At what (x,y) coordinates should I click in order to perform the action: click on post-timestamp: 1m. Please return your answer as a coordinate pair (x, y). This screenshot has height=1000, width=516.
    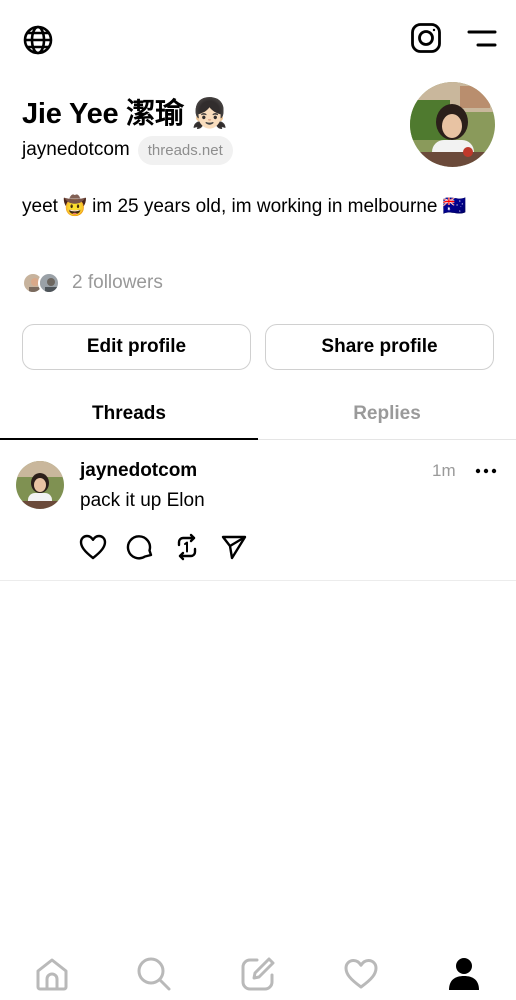
    Looking at the image, I should click on (444, 470).